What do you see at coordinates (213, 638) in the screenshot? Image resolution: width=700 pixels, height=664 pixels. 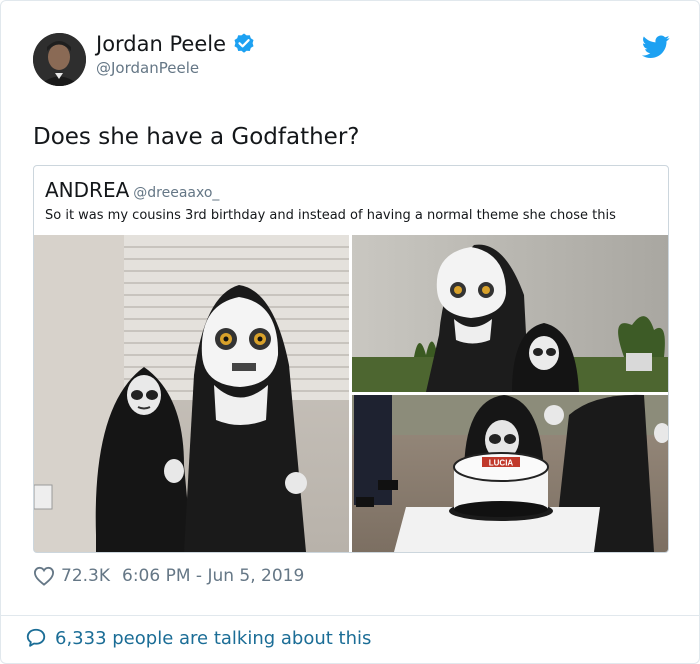 I see `talking-count: 6,333 people are talking about this` at bounding box center [213, 638].